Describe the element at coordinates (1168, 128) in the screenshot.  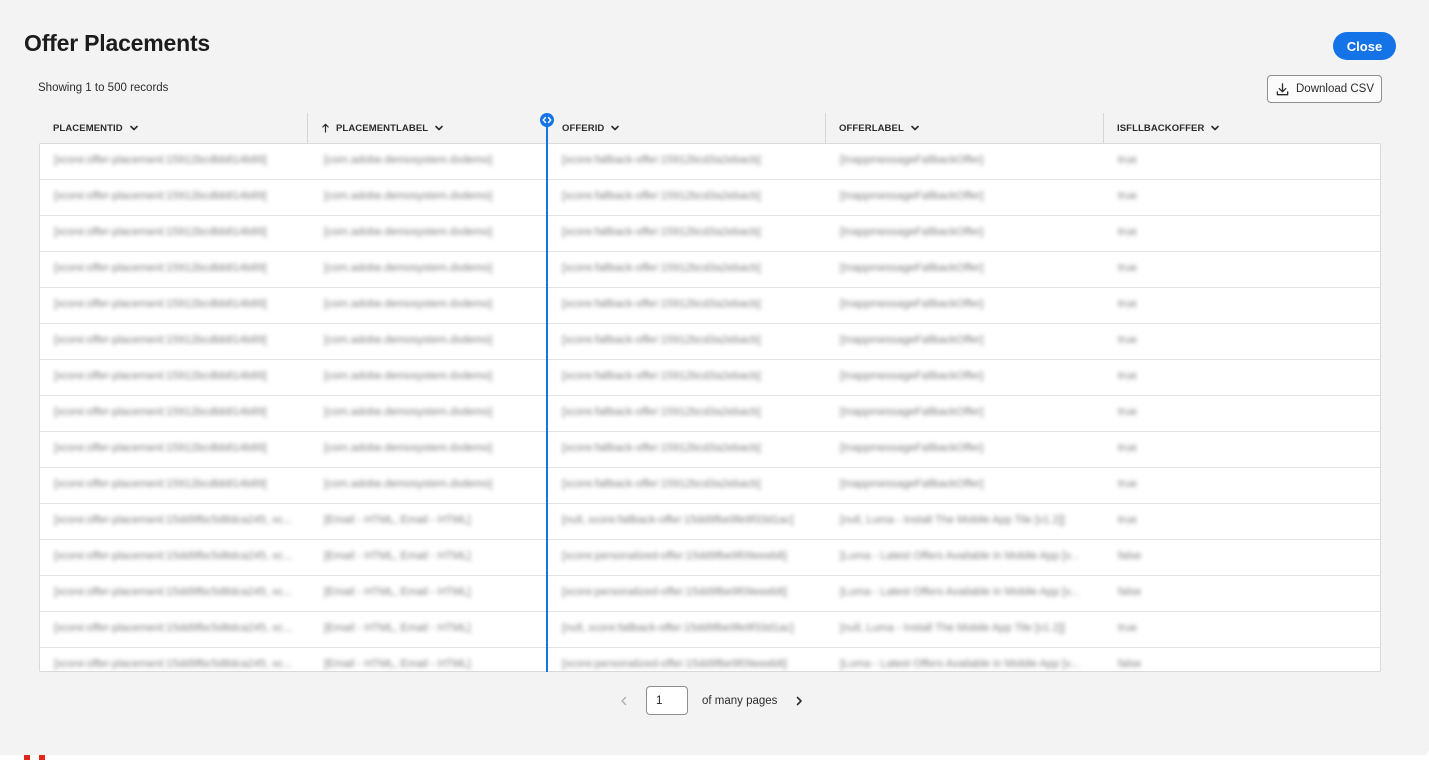
I see `column-header-isfllbackoffer: ISFLLBACKOFFER` at that location.